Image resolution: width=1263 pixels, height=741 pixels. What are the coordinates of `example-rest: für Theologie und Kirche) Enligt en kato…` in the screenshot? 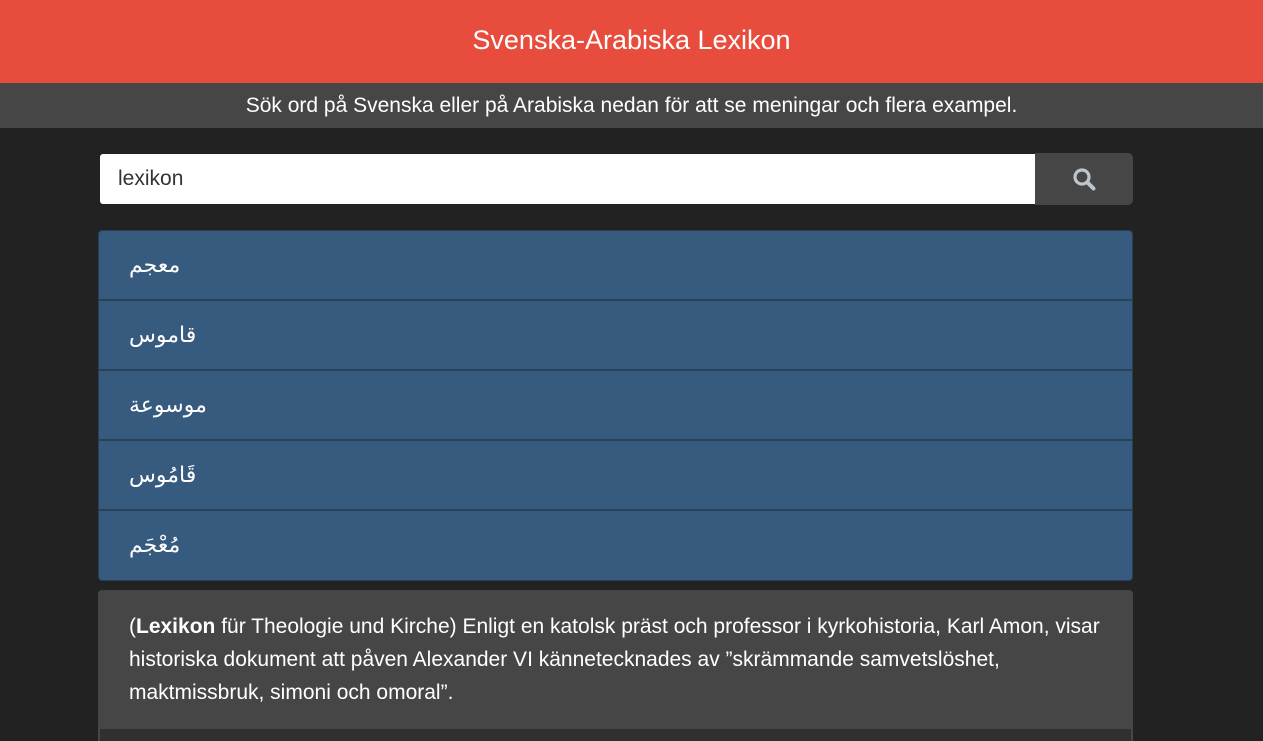 It's located at (614, 659).